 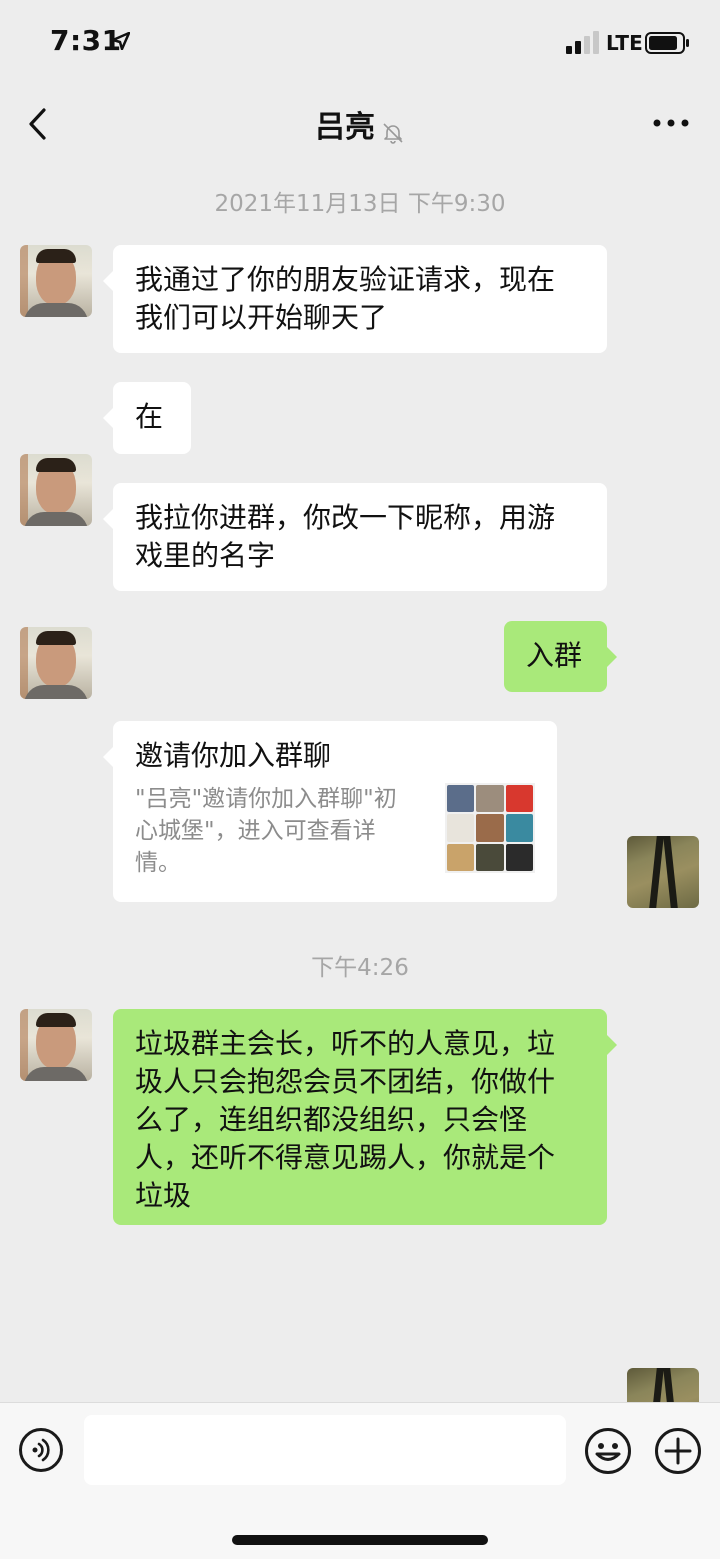 I want to click on voice-icon, so click(x=41, y=1450).